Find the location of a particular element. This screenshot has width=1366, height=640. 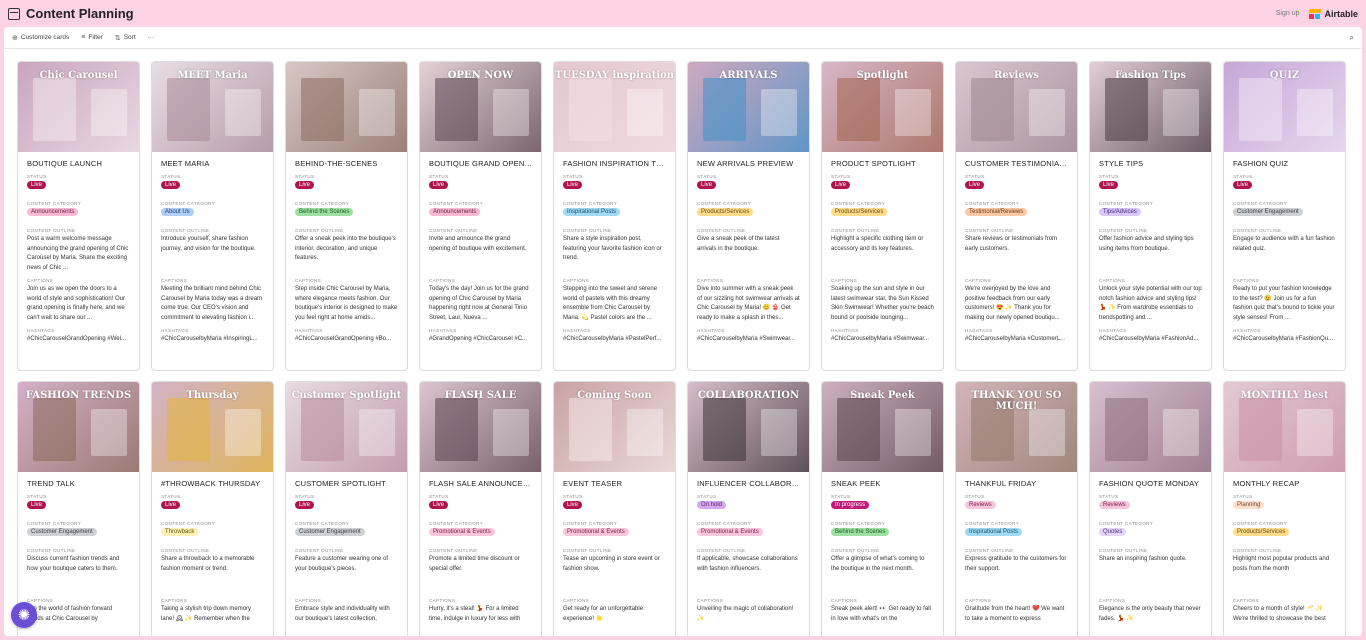

cover-text: THANK YOU SO MUCH! is located at coordinates (1016, 401).